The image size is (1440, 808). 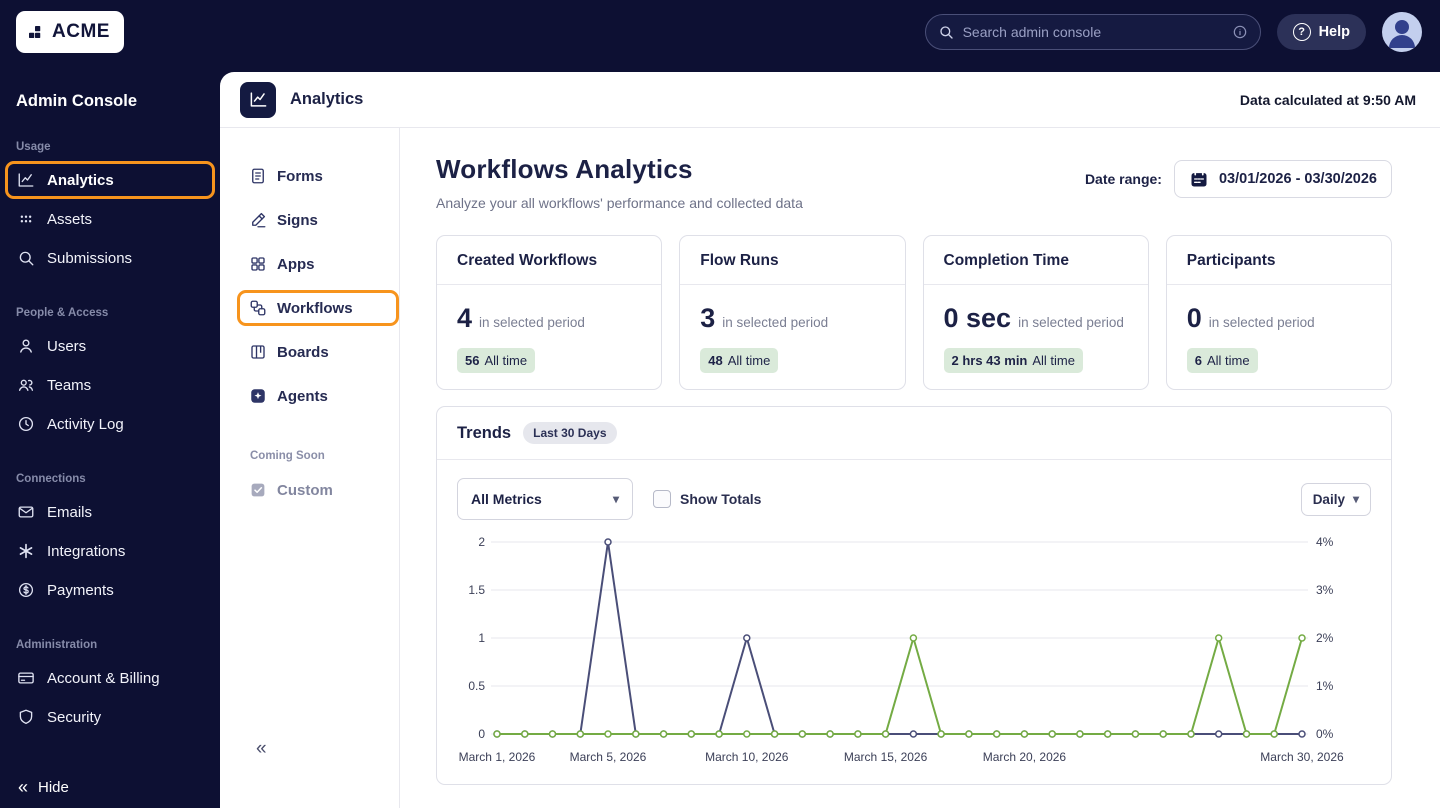 What do you see at coordinates (69, 385) in the screenshot?
I see `sidebar-item-label: Teams` at bounding box center [69, 385].